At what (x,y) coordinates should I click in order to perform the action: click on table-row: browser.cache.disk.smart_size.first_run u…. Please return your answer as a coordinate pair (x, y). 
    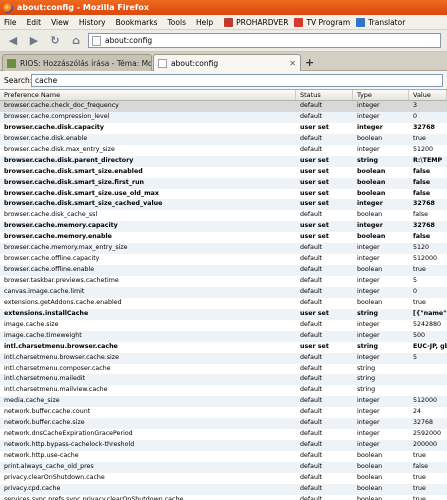
    Looking at the image, I should click on (223, 183).